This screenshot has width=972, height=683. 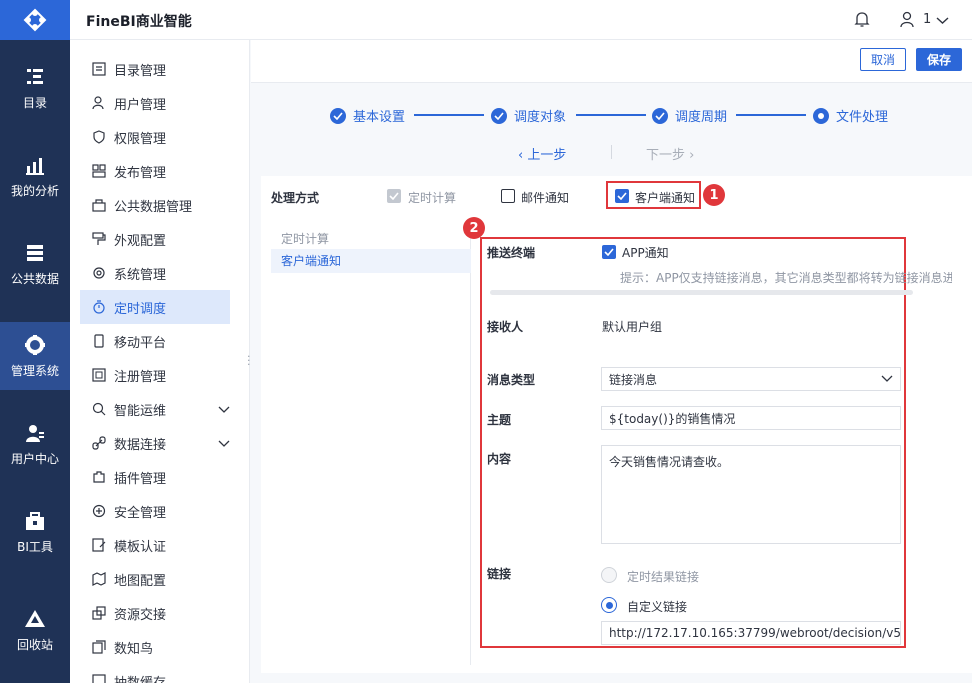 What do you see at coordinates (35, 20) in the screenshot?
I see `app-logo-icon` at bounding box center [35, 20].